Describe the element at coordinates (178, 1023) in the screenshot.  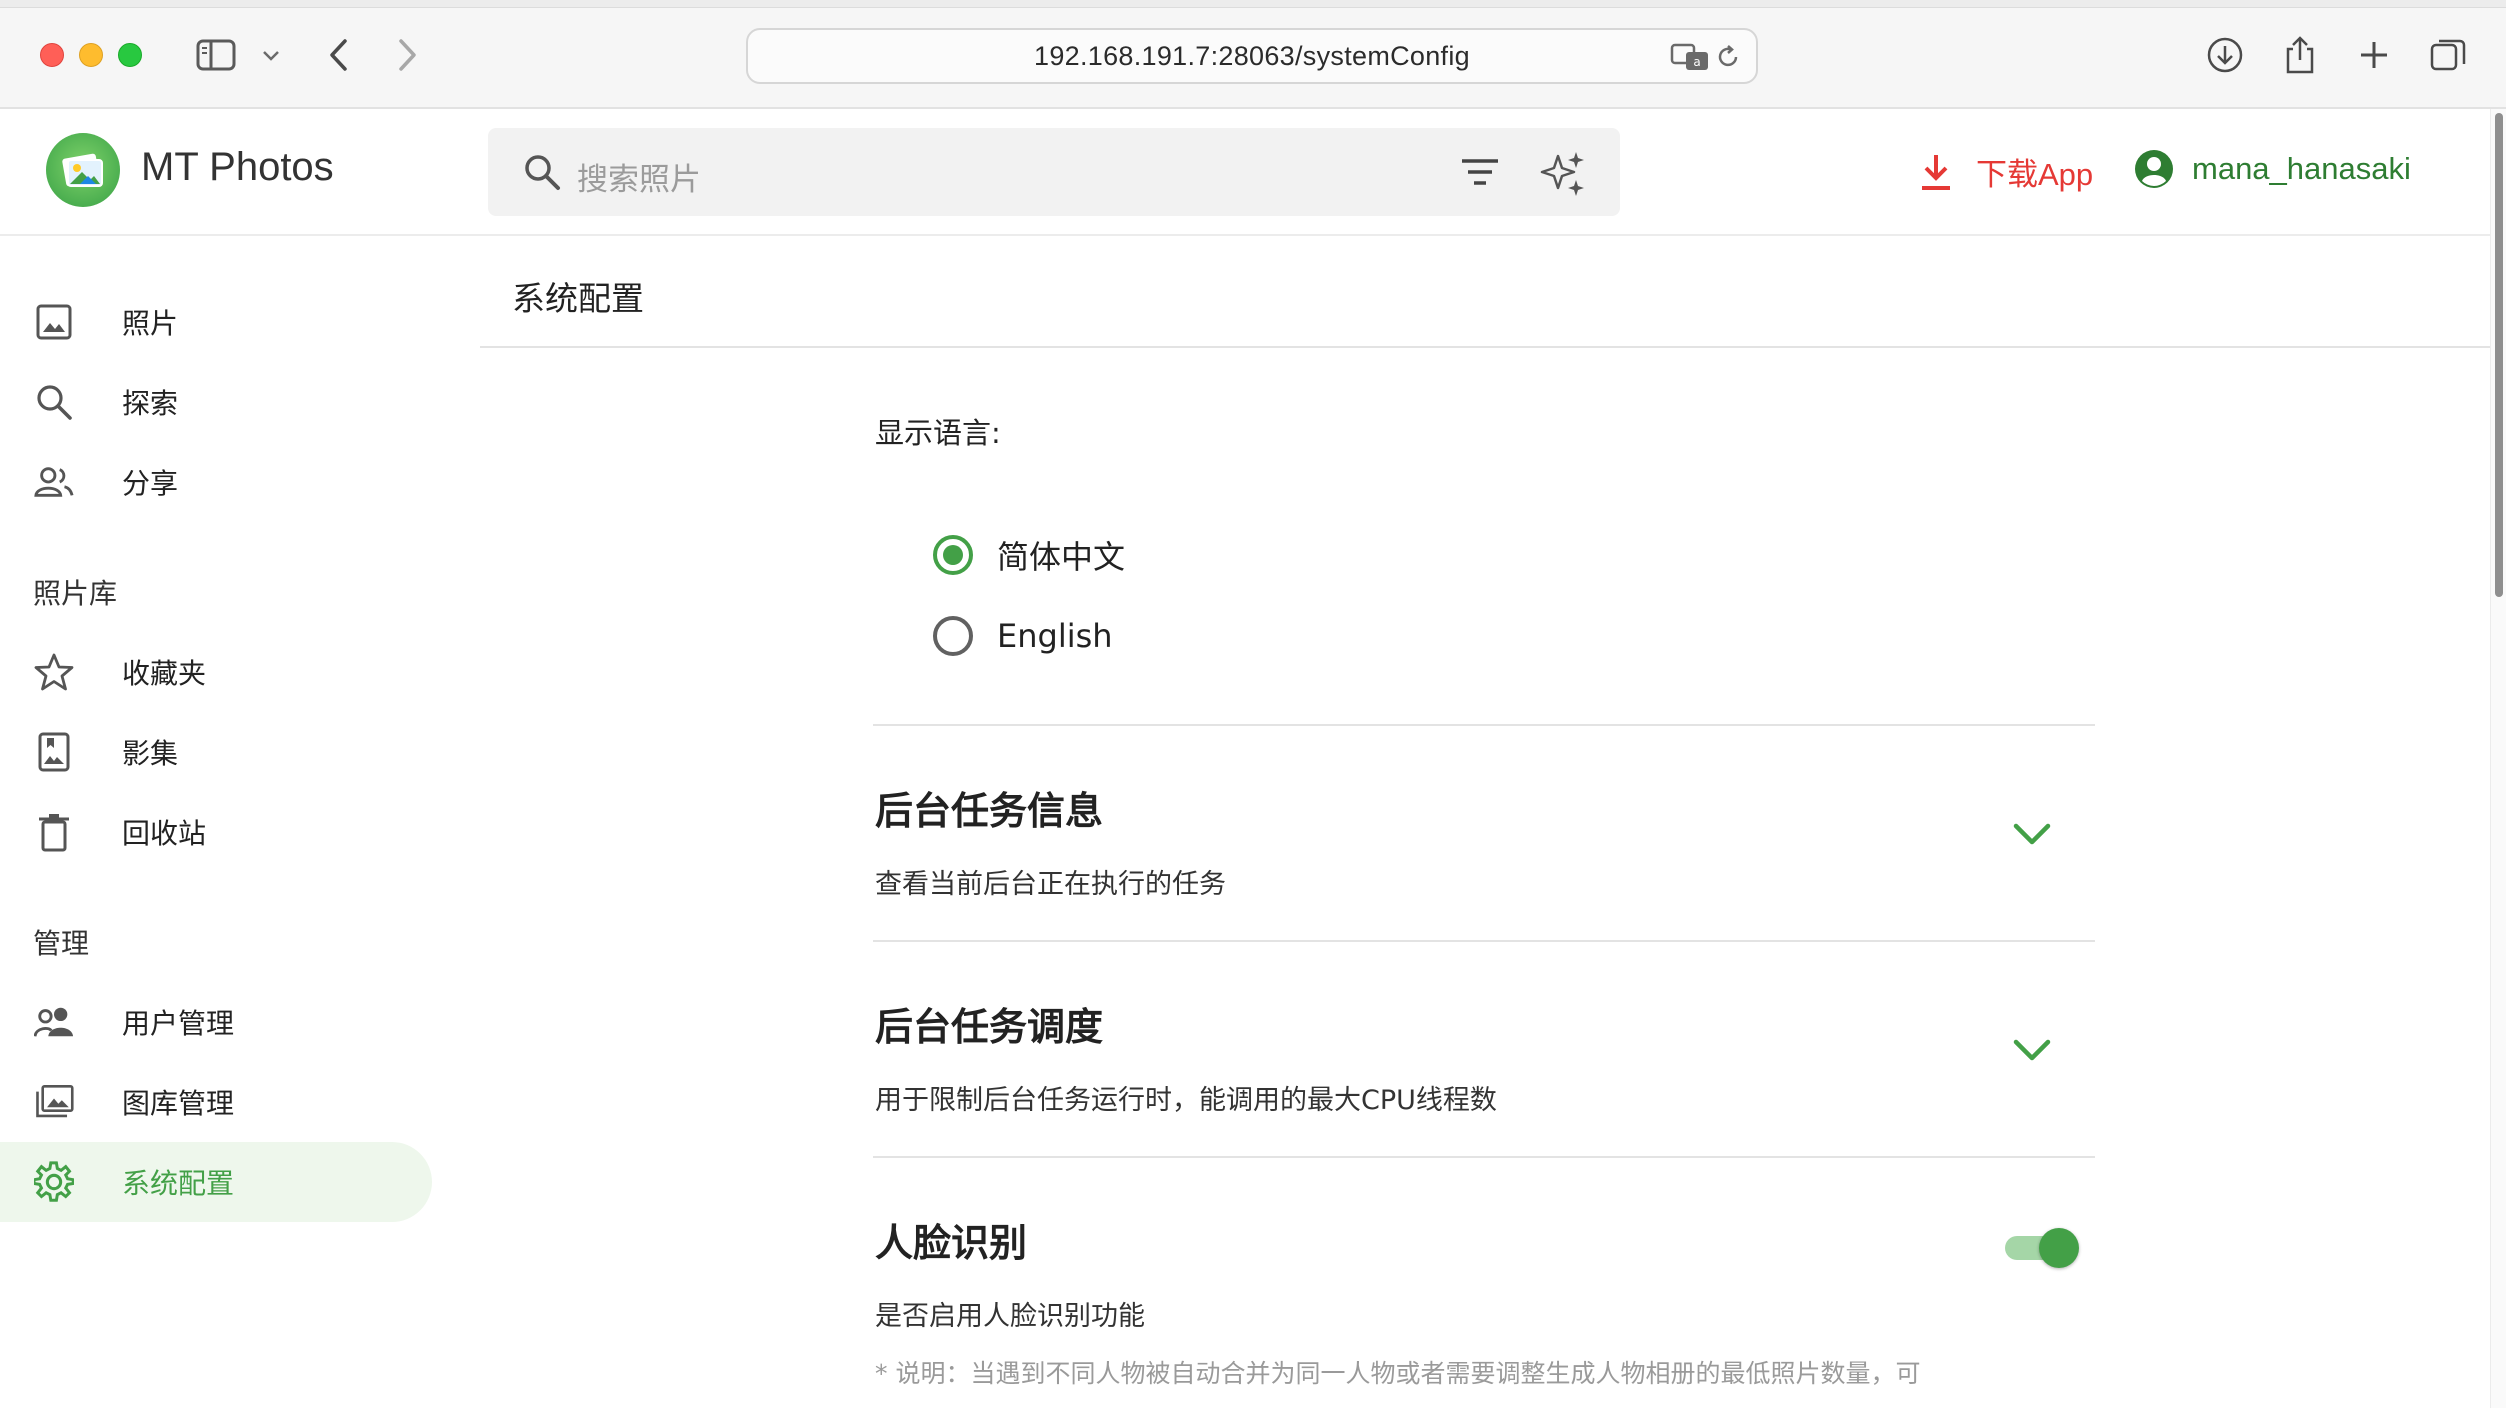
I see `sidebar-item-label: 用户管理` at that location.